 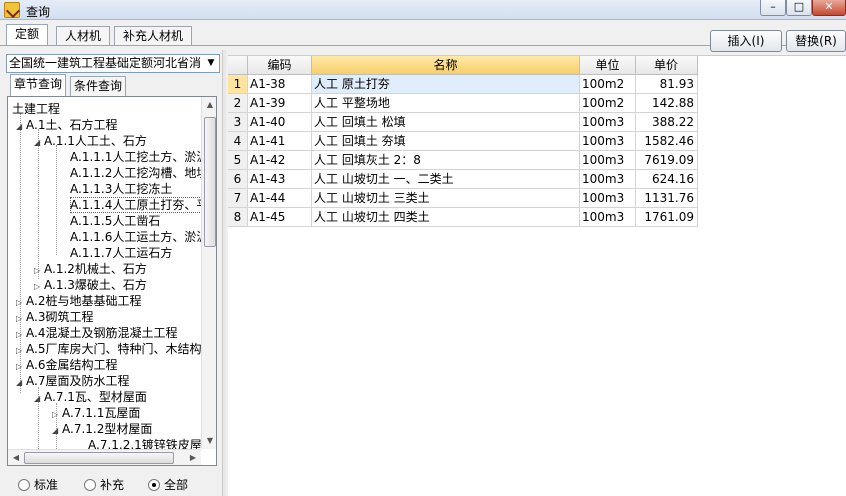 What do you see at coordinates (121, 253) in the screenshot?
I see `tree-item: A.1.1.7人工运石方` at bounding box center [121, 253].